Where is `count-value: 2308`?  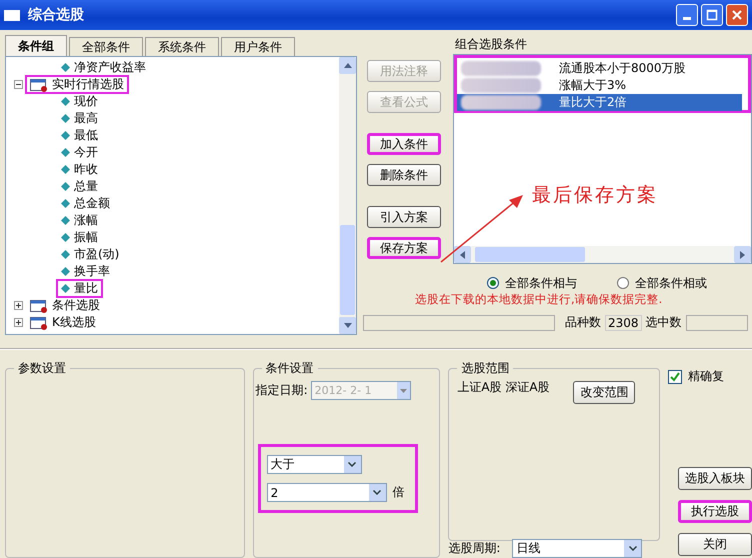
count-value: 2308 is located at coordinates (623, 322).